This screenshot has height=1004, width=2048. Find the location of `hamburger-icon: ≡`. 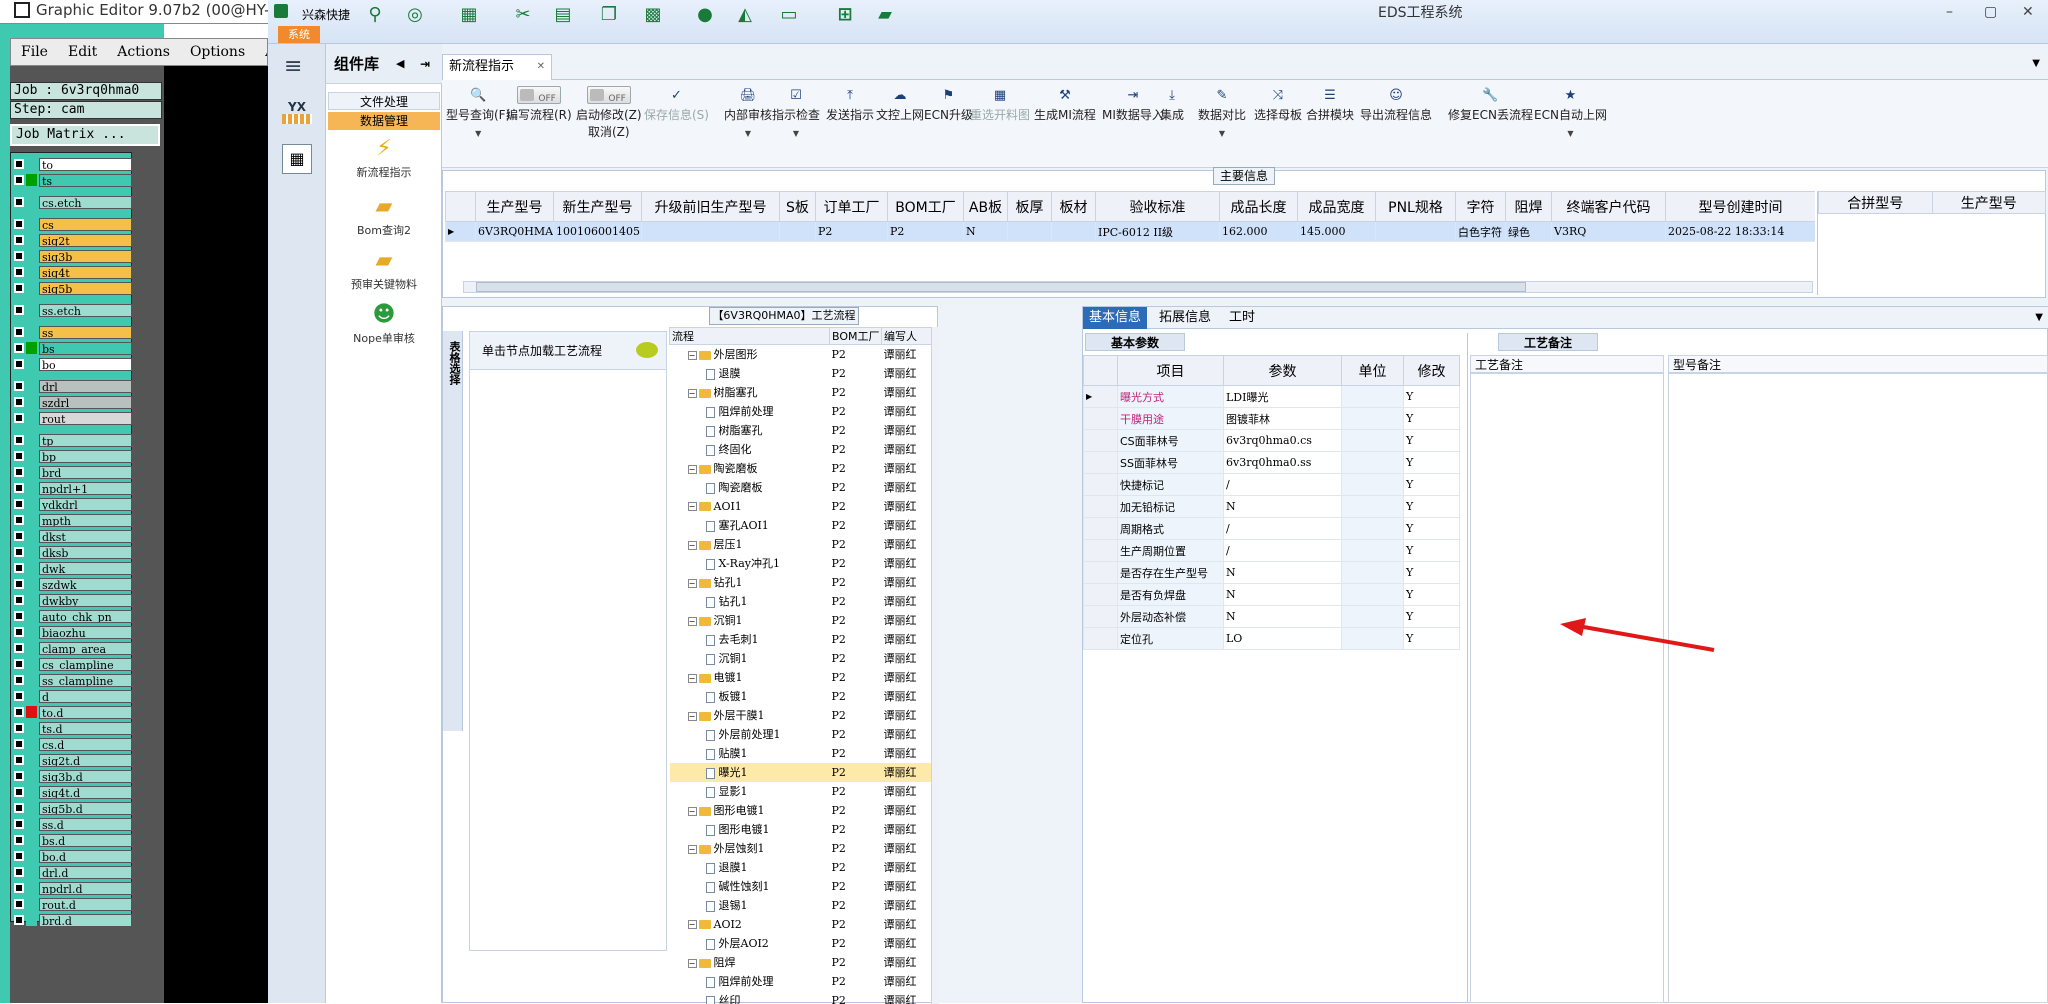

hamburger-icon: ≡ is located at coordinates (297, 67).